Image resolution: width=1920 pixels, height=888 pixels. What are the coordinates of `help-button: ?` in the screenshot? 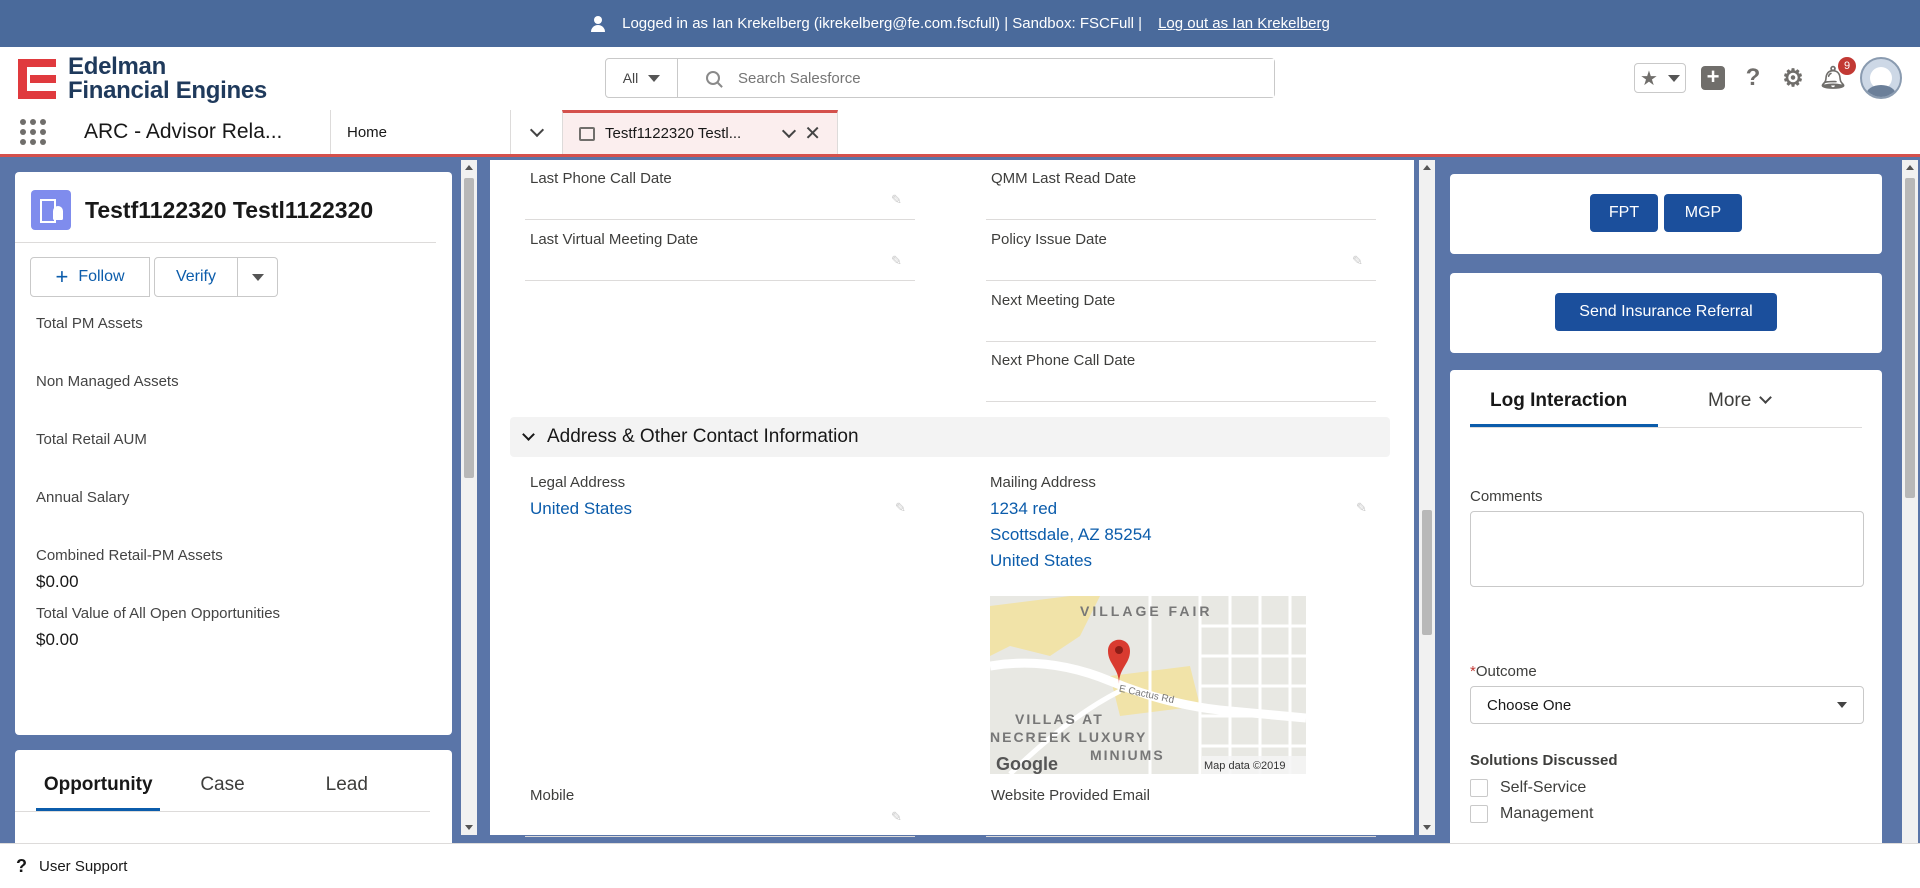 It's located at (1753, 77).